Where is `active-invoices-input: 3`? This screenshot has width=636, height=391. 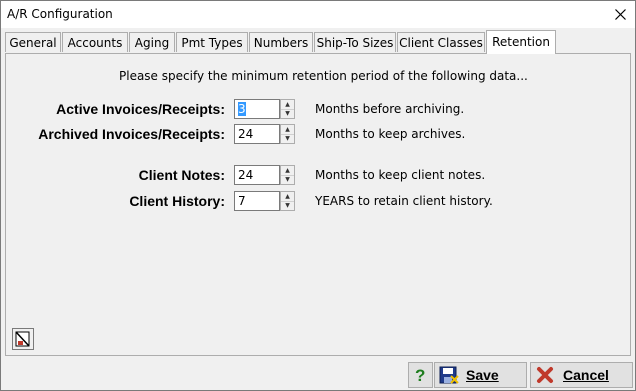
active-invoices-input: 3 is located at coordinates (257, 109).